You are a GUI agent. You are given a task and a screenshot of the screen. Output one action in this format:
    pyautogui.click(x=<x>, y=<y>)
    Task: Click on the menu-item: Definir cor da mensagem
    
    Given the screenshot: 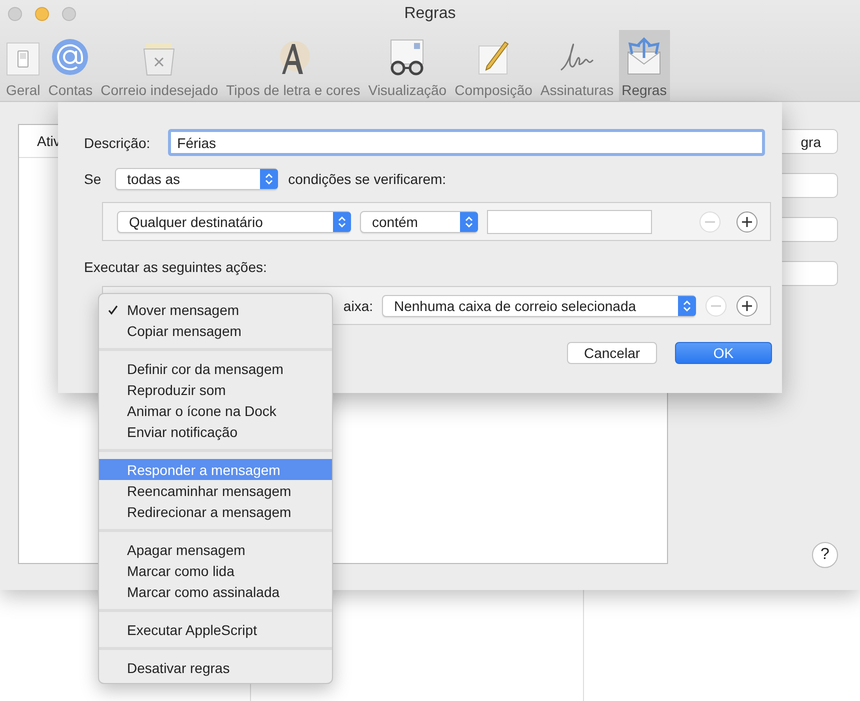 What is the action you would take?
    pyautogui.click(x=215, y=368)
    